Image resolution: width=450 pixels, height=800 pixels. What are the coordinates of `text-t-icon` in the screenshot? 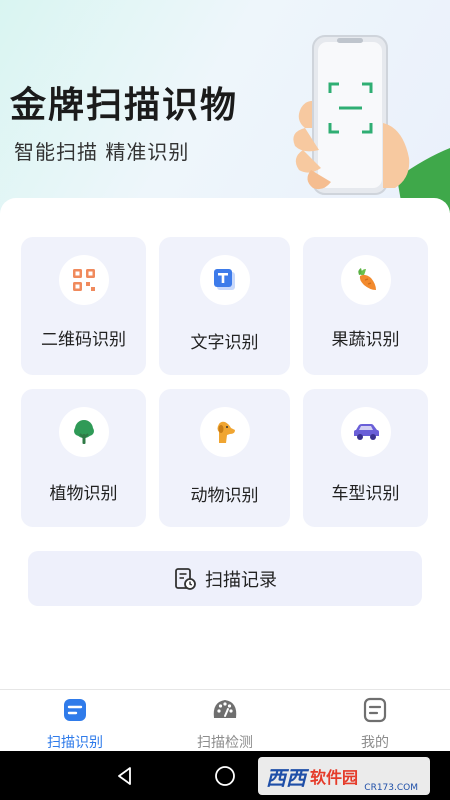 It's located at (224, 280).